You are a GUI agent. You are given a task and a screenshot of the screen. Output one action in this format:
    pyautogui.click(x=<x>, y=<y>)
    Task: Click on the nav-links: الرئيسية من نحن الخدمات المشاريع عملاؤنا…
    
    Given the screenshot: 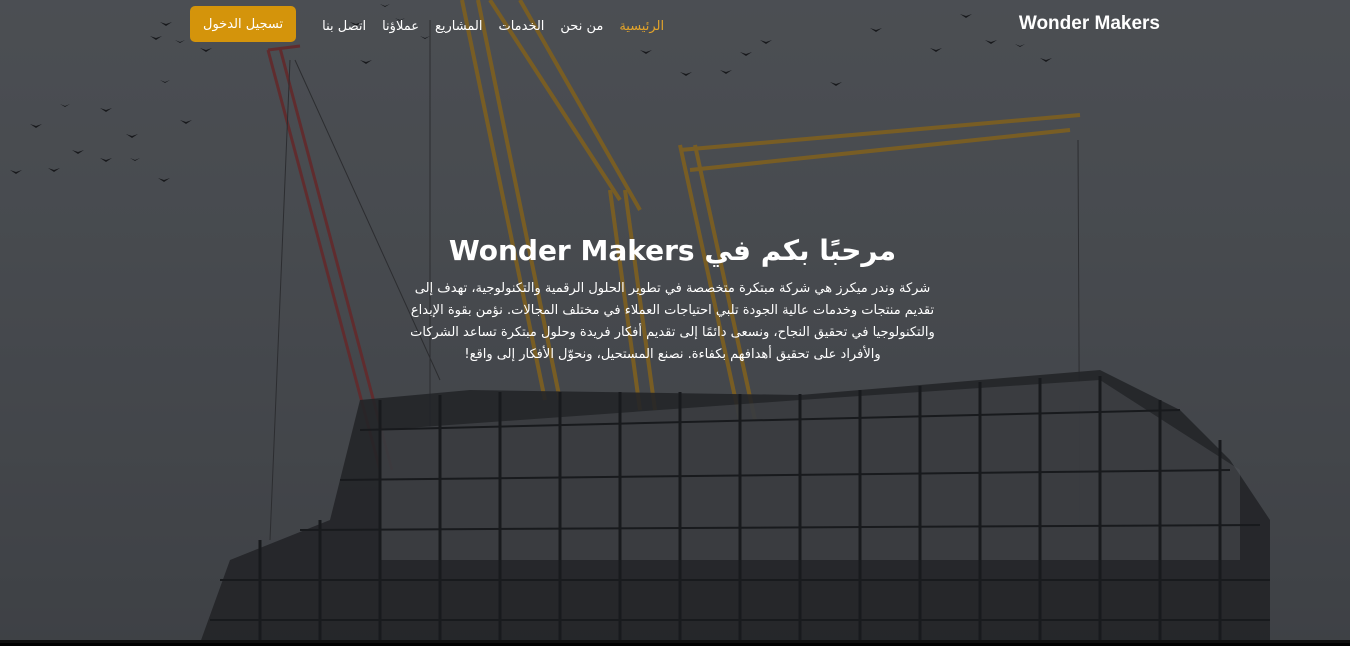 What is the action you would take?
    pyautogui.click(x=493, y=24)
    